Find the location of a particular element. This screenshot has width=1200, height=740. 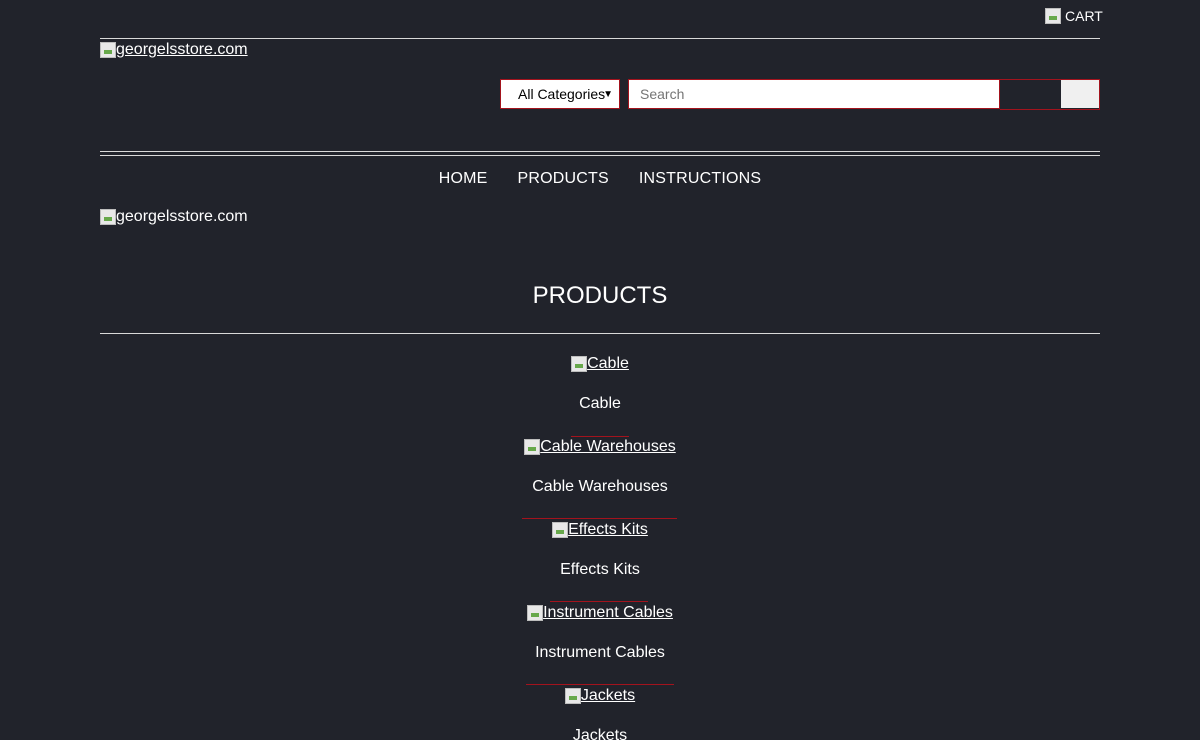

product-name: Jackets is located at coordinates (600, 733).